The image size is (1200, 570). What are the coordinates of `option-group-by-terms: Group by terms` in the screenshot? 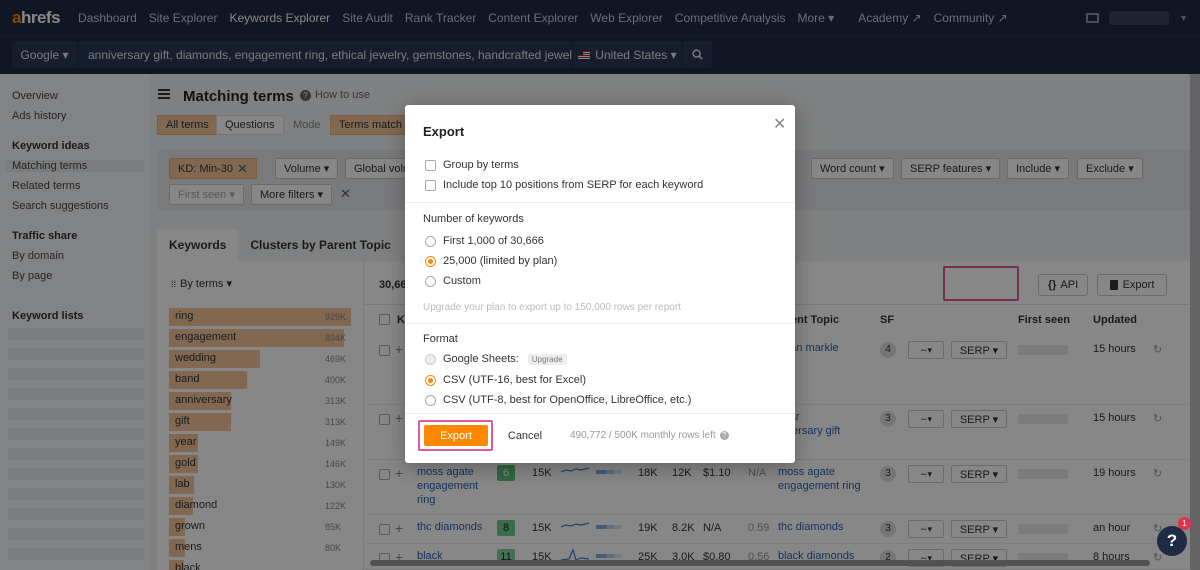 It's located at (472, 165).